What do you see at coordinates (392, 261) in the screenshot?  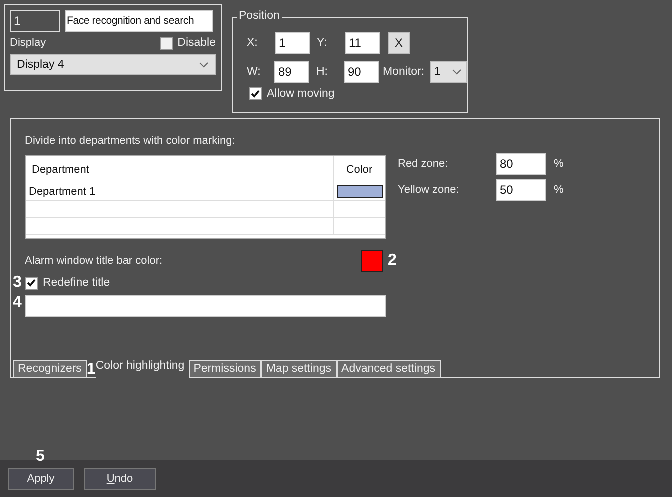 I see `callout-number: 2` at bounding box center [392, 261].